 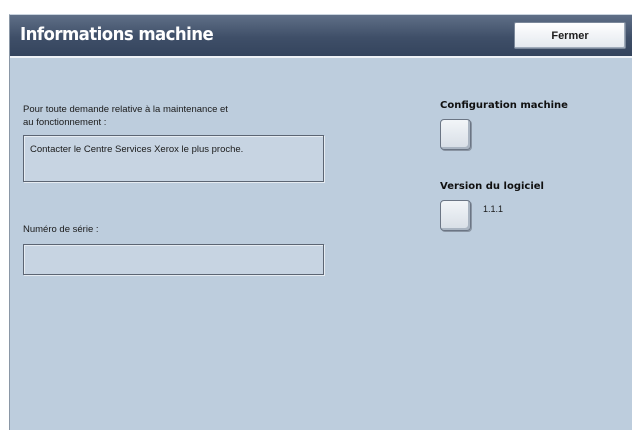 What do you see at coordinates (321, 36) in the screenshot?
I see `title-bar: Informations machine Fermer` at bounding box center [321, 36].